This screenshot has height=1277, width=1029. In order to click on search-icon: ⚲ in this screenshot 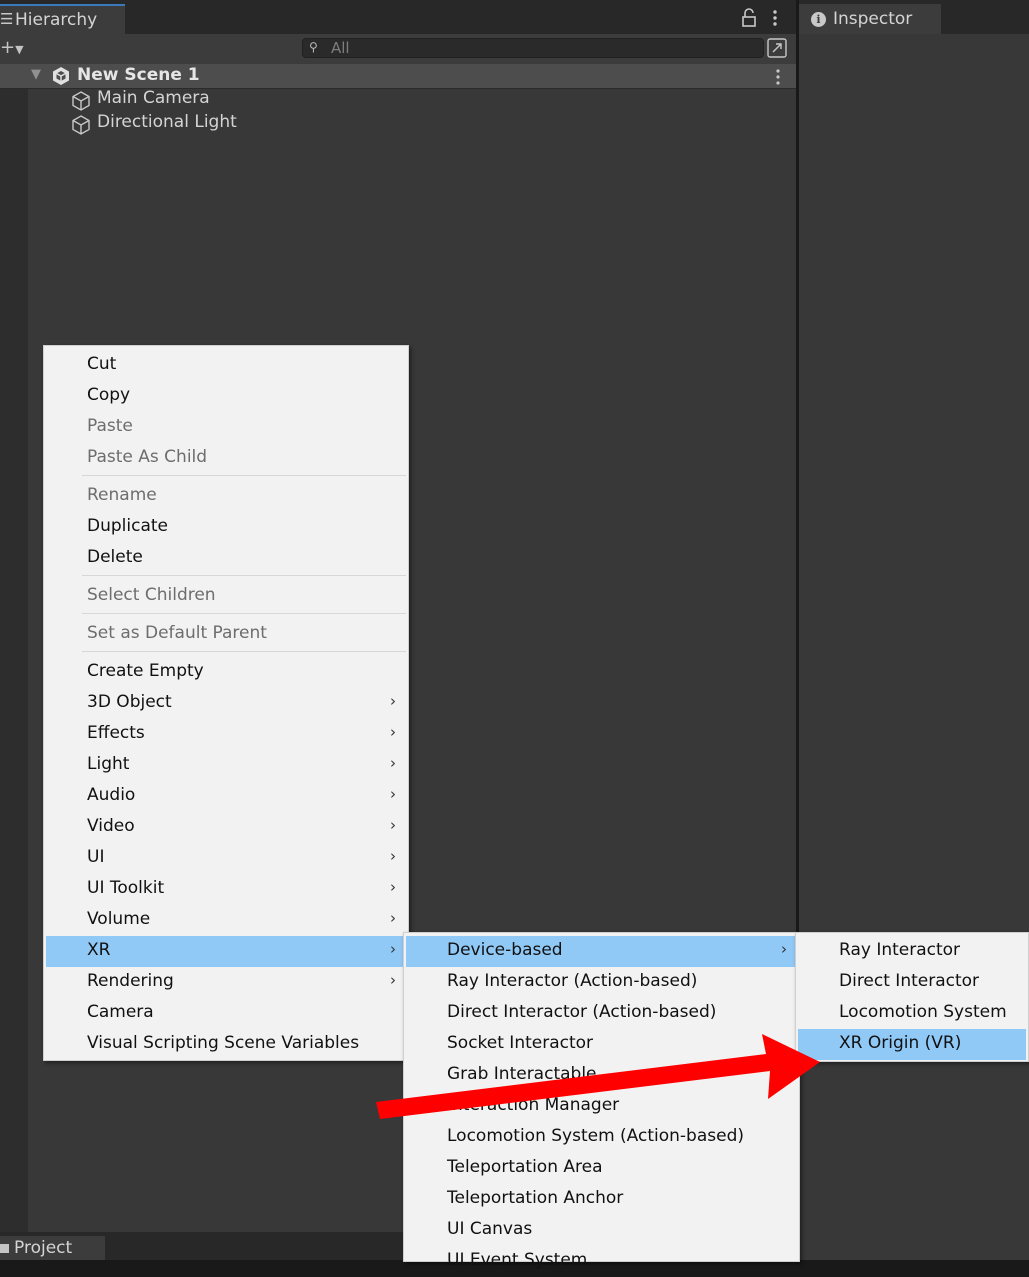, I will do `click(313, 47)`.